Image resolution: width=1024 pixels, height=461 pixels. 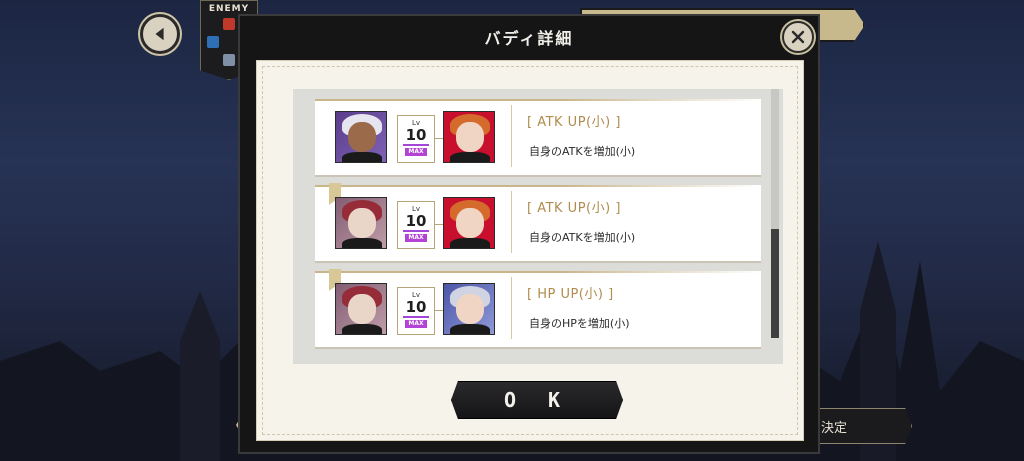 I want to click on close-button, so click(x=798, y=37).